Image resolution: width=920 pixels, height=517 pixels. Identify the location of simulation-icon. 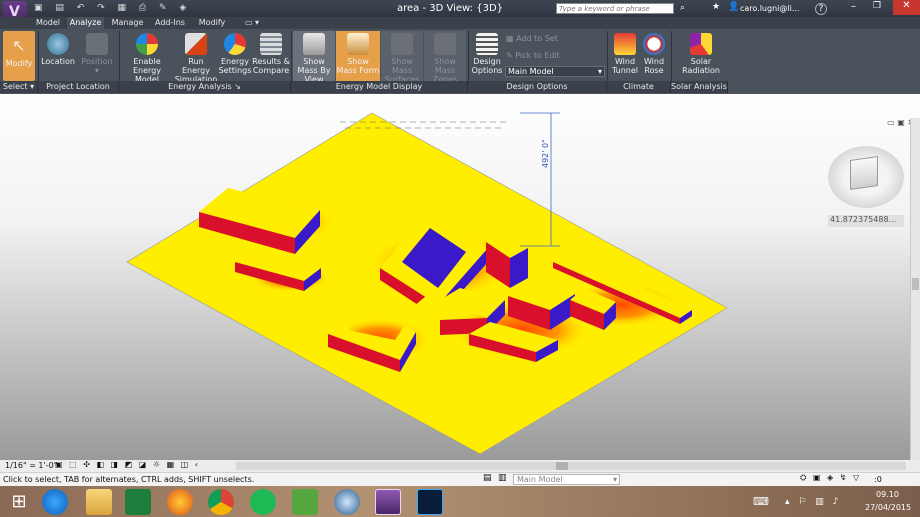
(196, 44).